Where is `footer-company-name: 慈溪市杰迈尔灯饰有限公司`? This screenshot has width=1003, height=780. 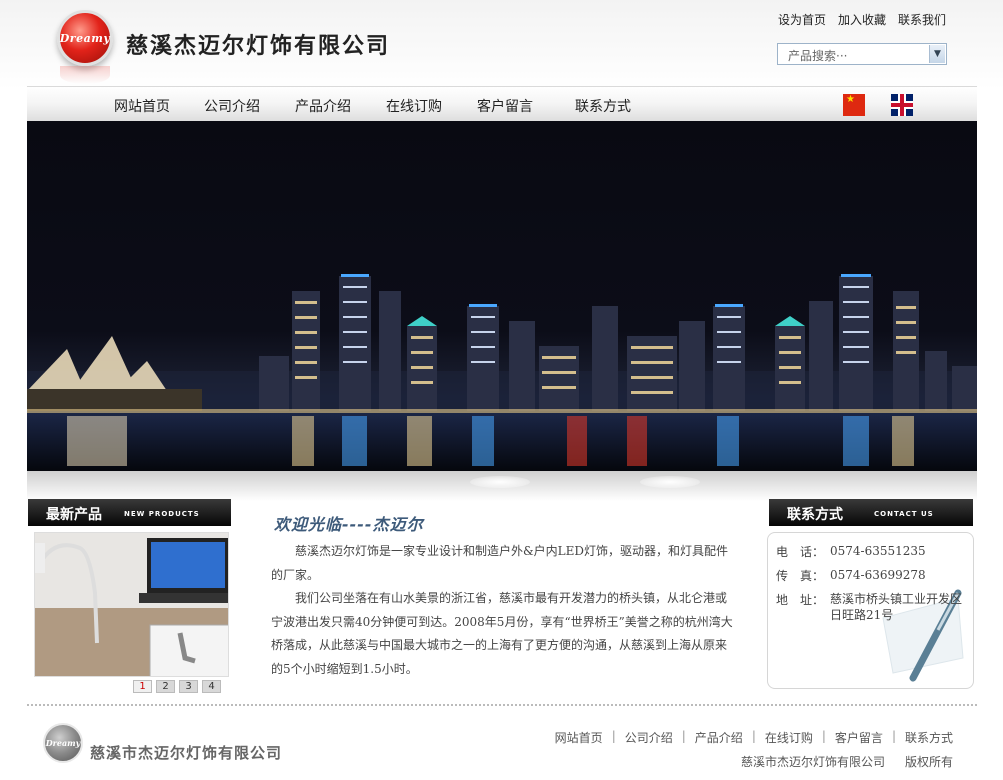
footer-company-name: 慈溪市杰迈尔灯饰有限公司 is located at coordinates (186, 753).